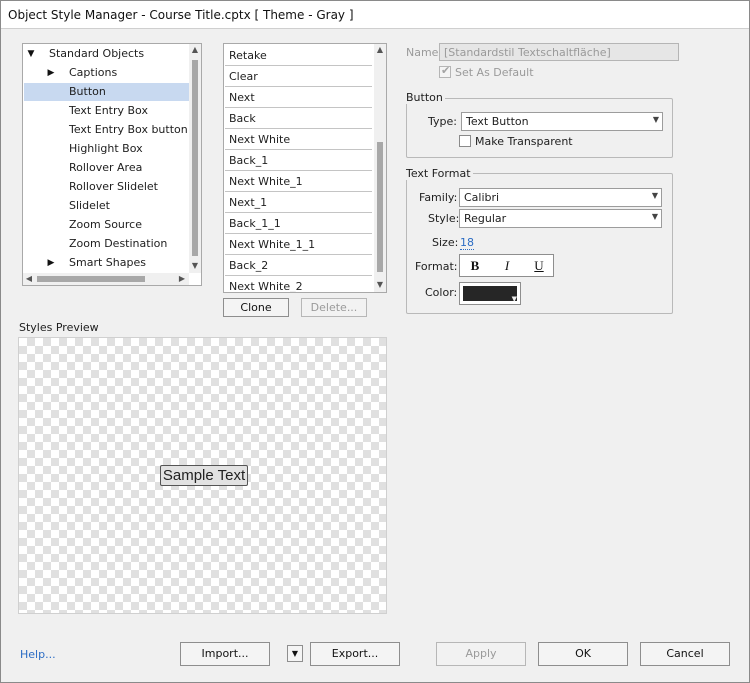 The image size is (750, 683). Describe the element at coordinates (475, 266) in the screenshot. I see `bold-button: B` at that location.